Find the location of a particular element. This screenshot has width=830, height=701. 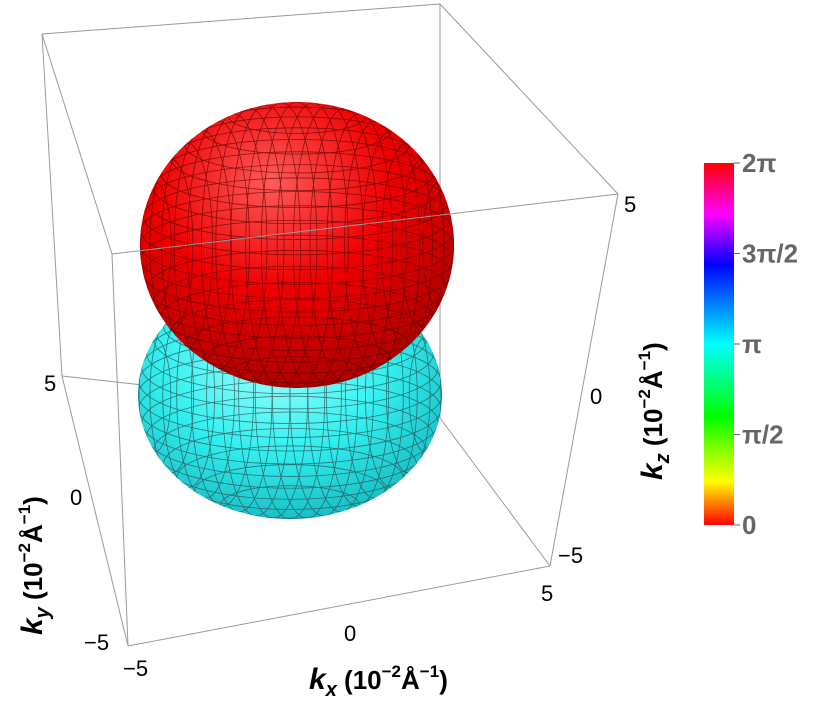

y-tick-5: 5 is located at coordinates (50, 383).